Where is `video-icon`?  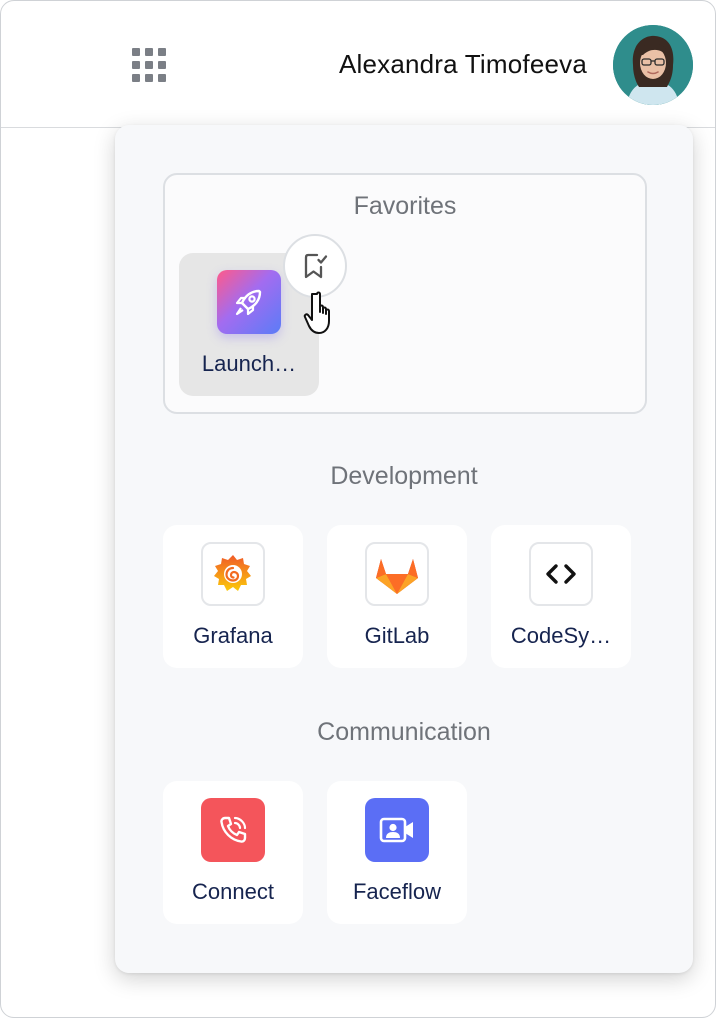 video-icon is located at coordinates (397, 830).